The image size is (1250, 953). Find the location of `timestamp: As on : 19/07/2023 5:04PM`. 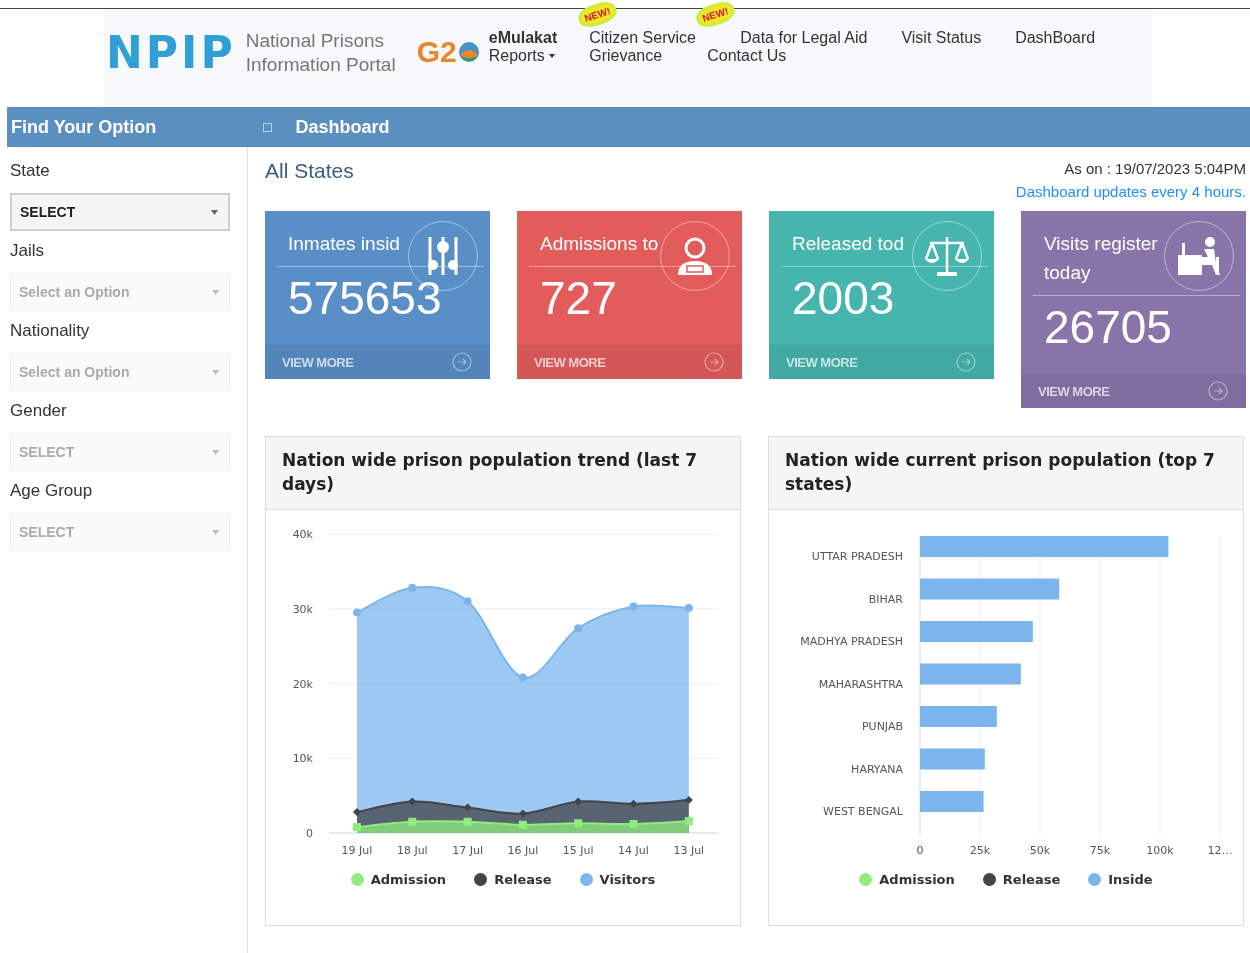

timestamp: As on : 19/07/2023 5:04PM is located at coordinates (1154, 169).